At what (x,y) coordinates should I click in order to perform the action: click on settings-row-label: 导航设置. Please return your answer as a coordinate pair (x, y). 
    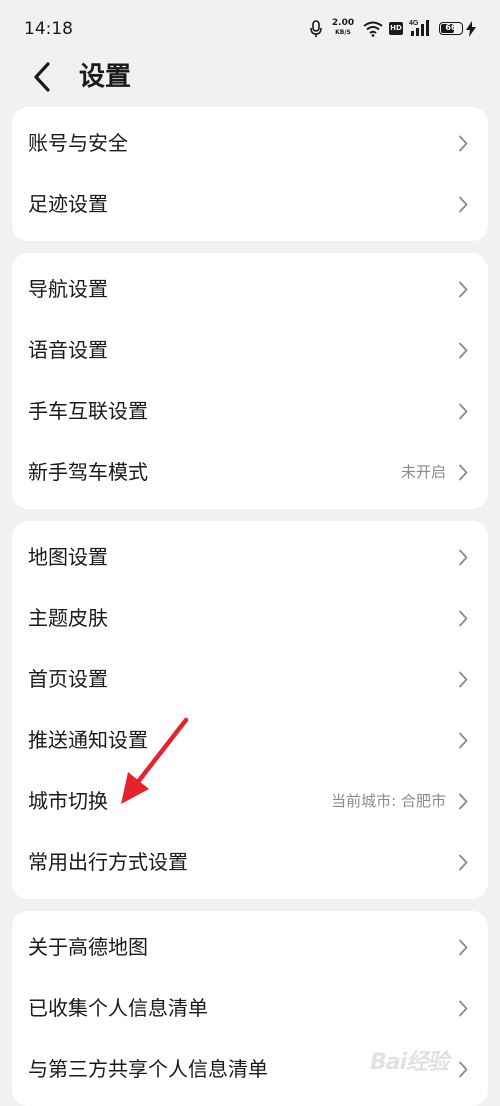
    Looking at the image, I should click on (68, 289).